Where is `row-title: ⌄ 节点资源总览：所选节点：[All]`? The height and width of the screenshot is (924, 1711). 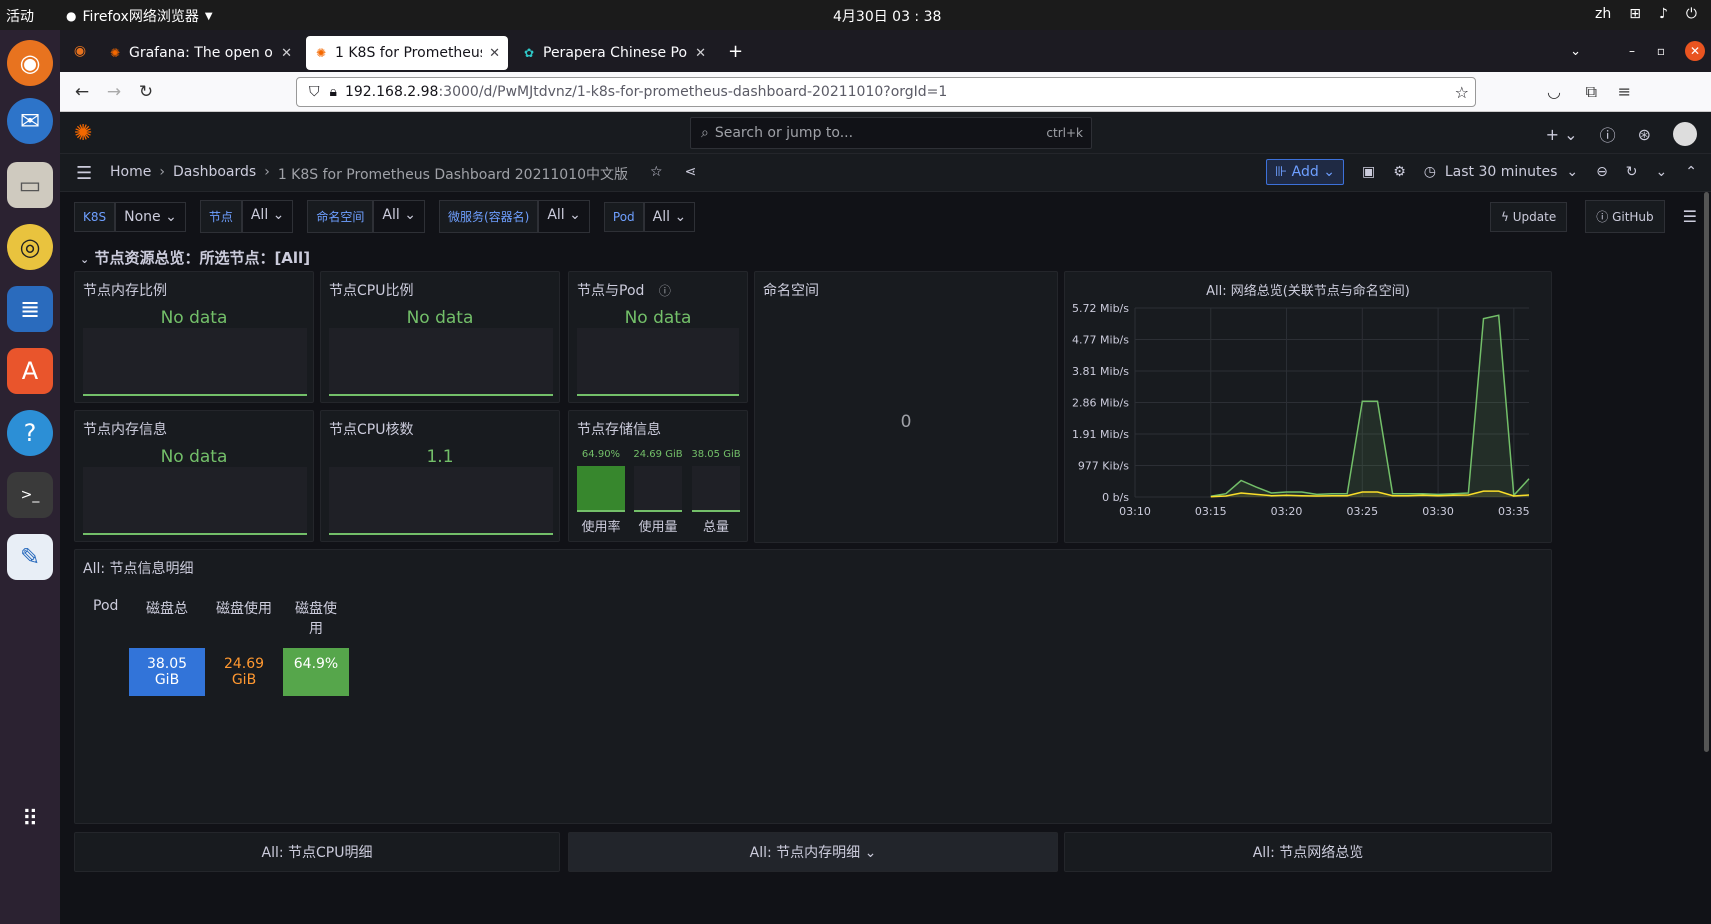 row-title: ⌄ 节点资源总览：所选节点：[All] is located at coordinates (195, 257).